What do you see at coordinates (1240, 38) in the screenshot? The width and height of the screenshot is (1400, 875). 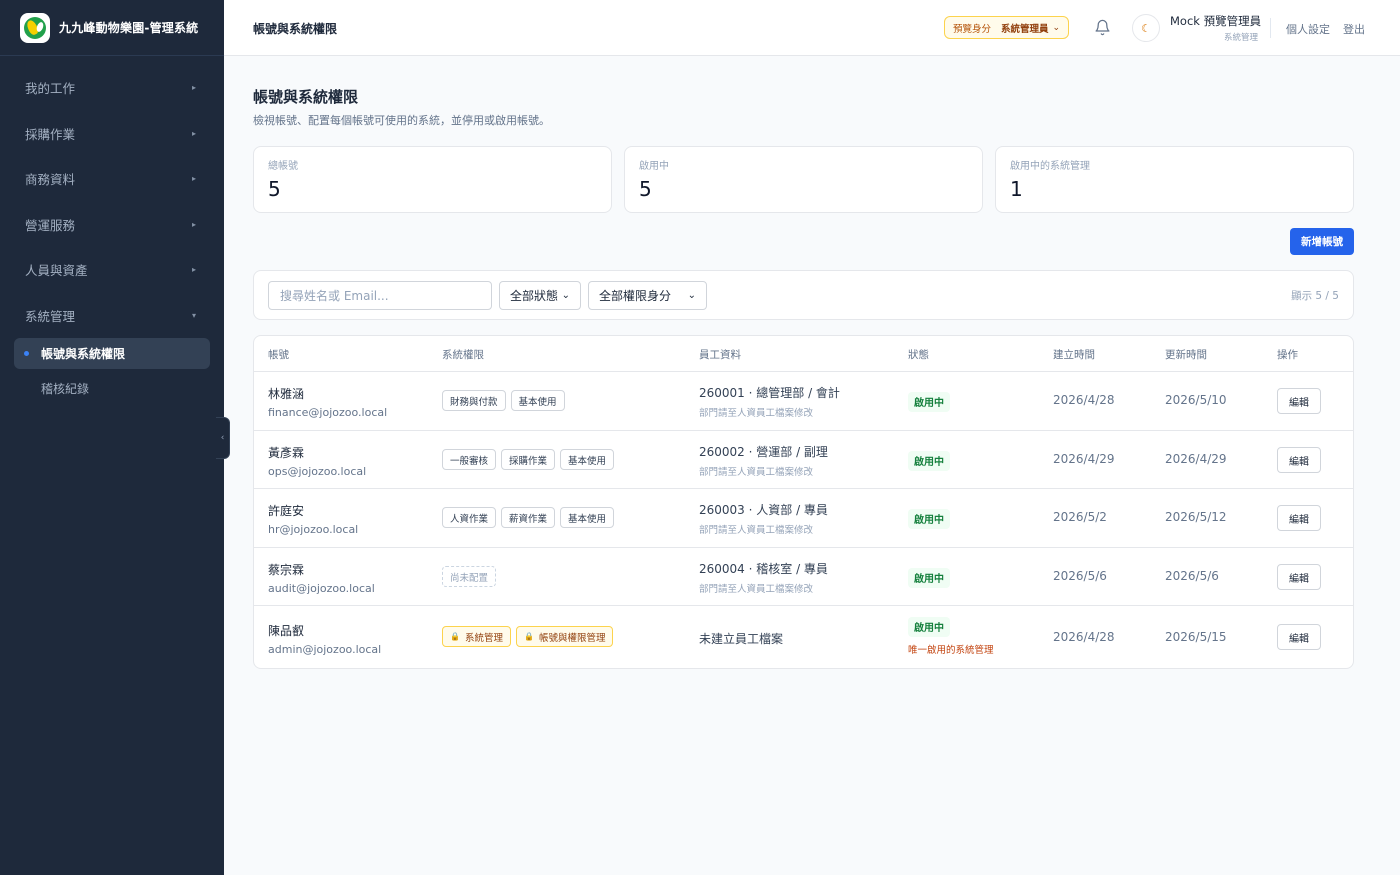 I see `user-role: 系統管理` at bounding box center [1240, 38].